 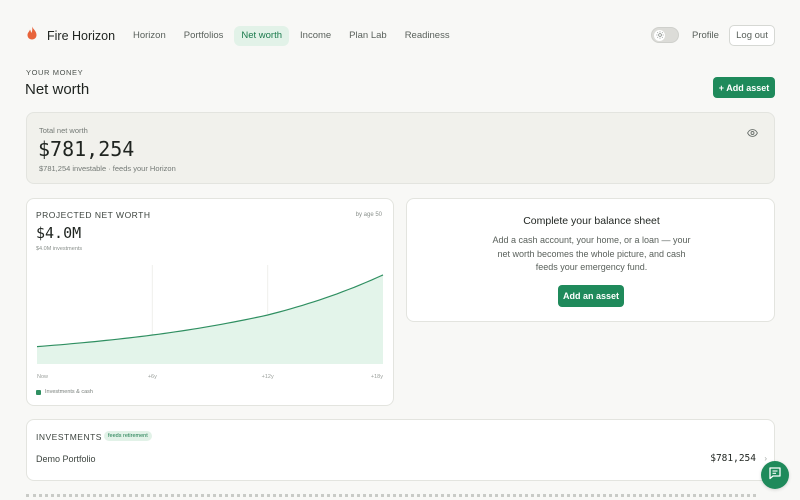 What do you see at coordinates (69, 437) in the screenshot?
I see `investments-title: INVESTMENTS` at bounding box center [69, 437].